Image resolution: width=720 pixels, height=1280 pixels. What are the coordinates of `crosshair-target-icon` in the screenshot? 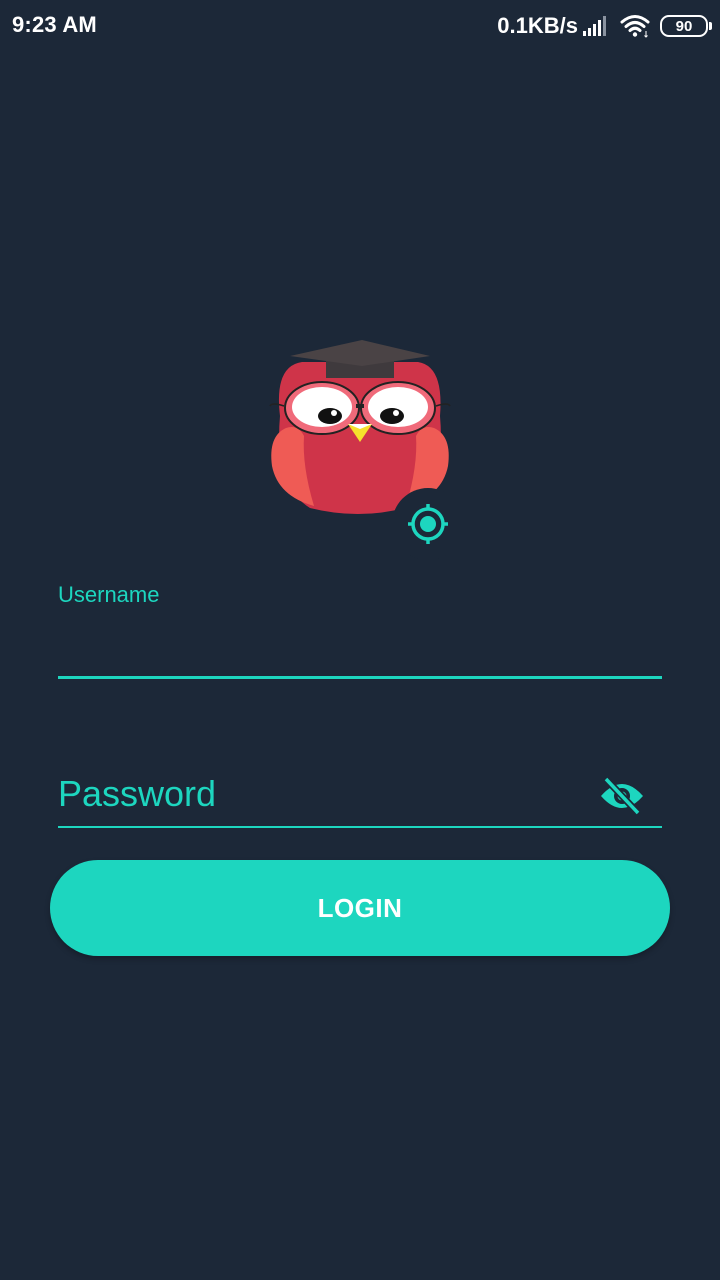 It's located at (428, 524).